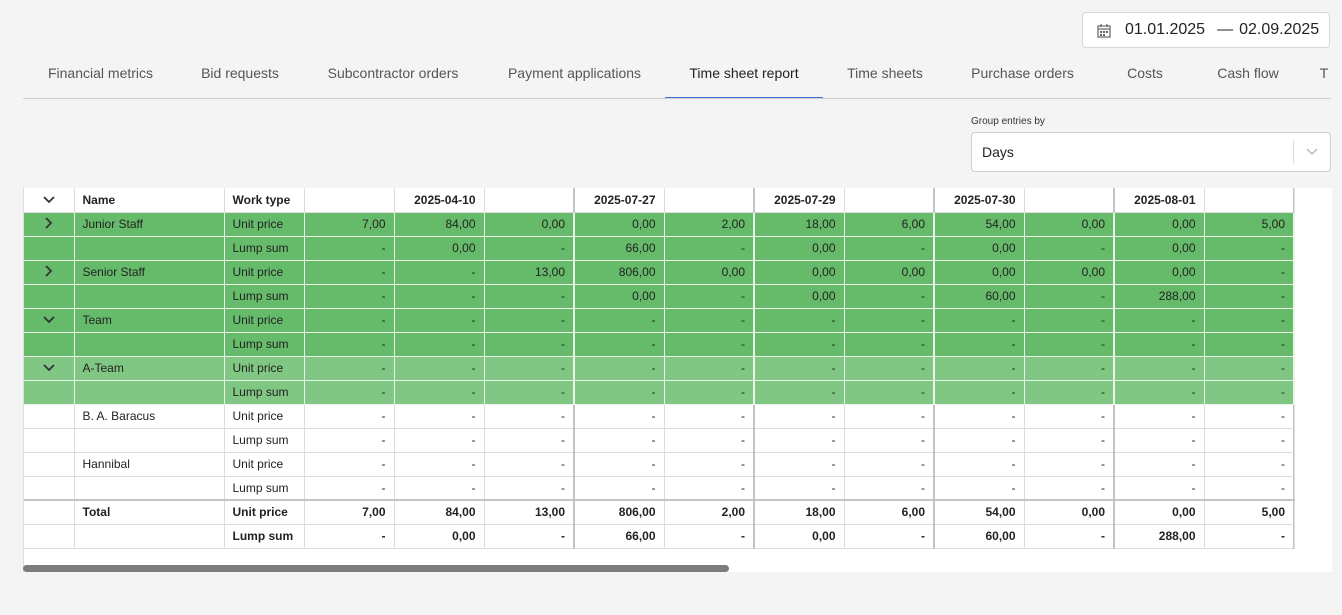  Describe the element at coordinates (264, 200) in the screenshot. I see `col-header-work-type: Work type` at that location.